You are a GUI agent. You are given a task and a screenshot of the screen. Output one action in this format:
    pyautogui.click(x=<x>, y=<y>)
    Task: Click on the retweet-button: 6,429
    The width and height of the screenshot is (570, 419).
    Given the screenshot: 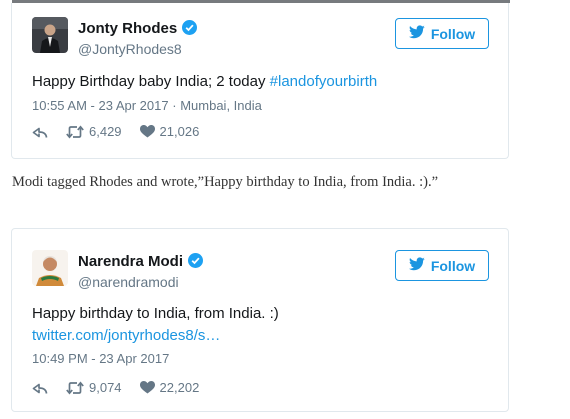 What is the action you would take?
    pyautogui.click(x=94, y=131)
    